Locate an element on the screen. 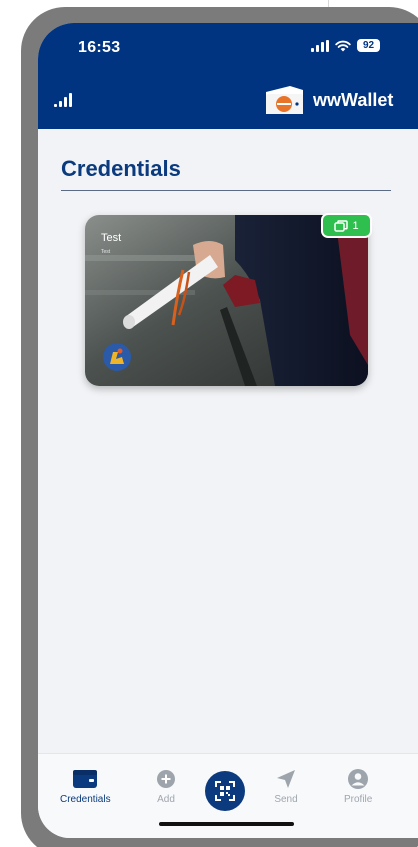  nav-add: Add is located at coordinates (166, 786).